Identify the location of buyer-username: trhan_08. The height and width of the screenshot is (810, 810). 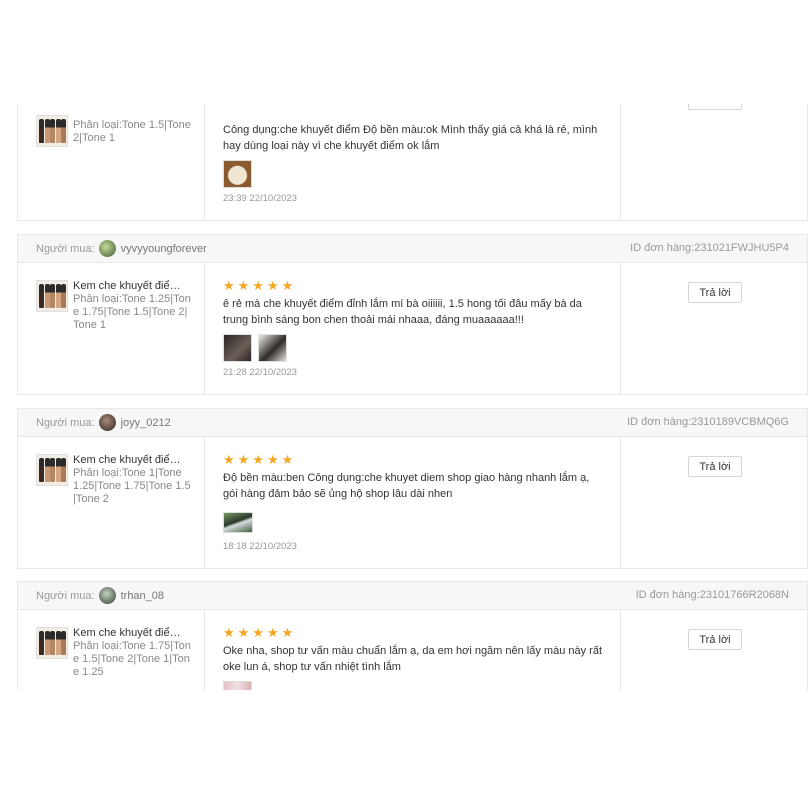
(142, 596).